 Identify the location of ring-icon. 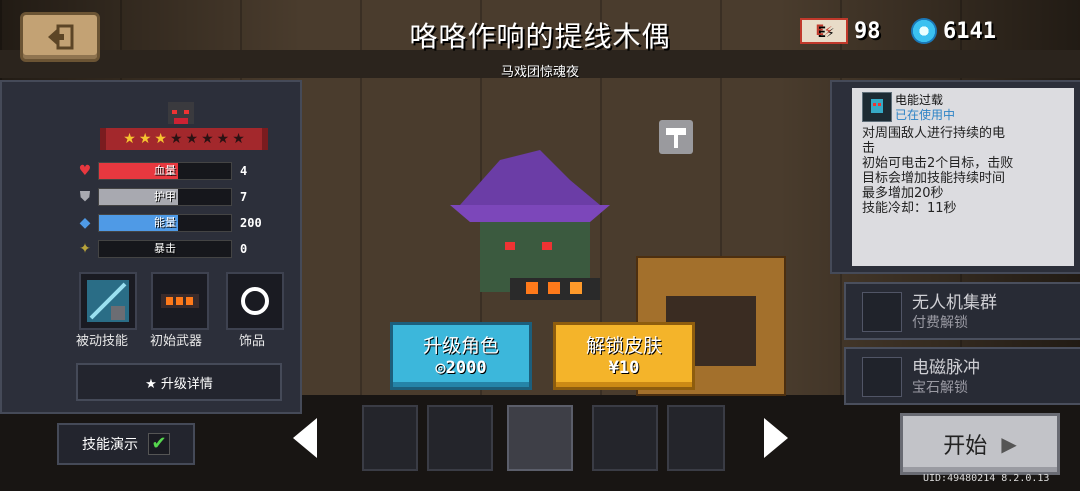
(255, 301).